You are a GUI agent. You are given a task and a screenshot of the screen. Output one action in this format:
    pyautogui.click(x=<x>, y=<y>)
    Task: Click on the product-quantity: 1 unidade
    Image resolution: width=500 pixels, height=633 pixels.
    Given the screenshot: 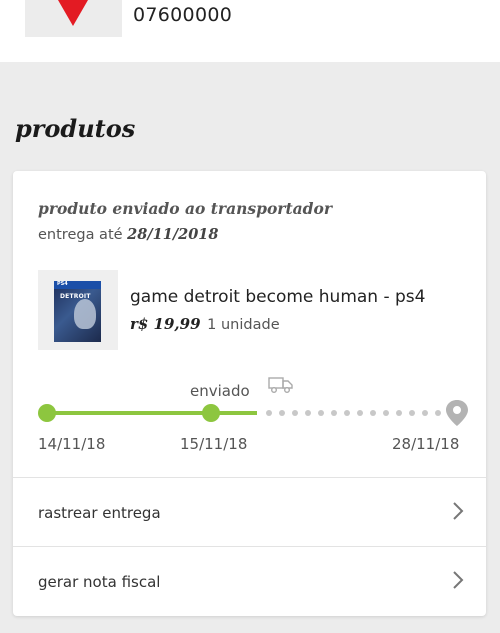 What is the action you would take?
    pyautogui.click(x=243, y=325)
    